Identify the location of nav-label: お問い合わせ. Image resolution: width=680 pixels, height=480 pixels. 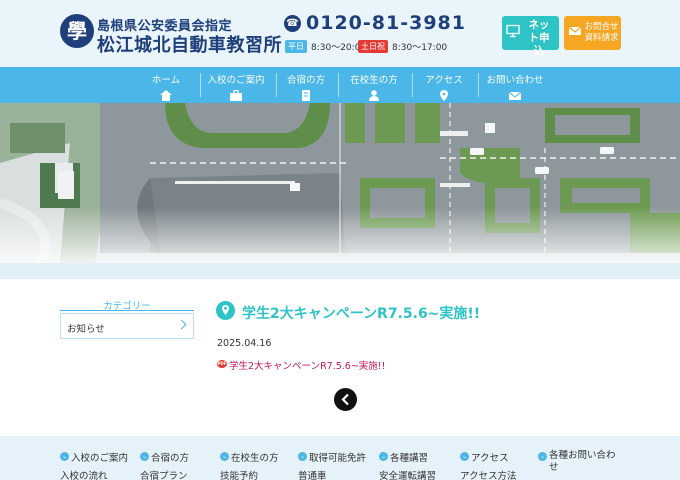
(515, 80).